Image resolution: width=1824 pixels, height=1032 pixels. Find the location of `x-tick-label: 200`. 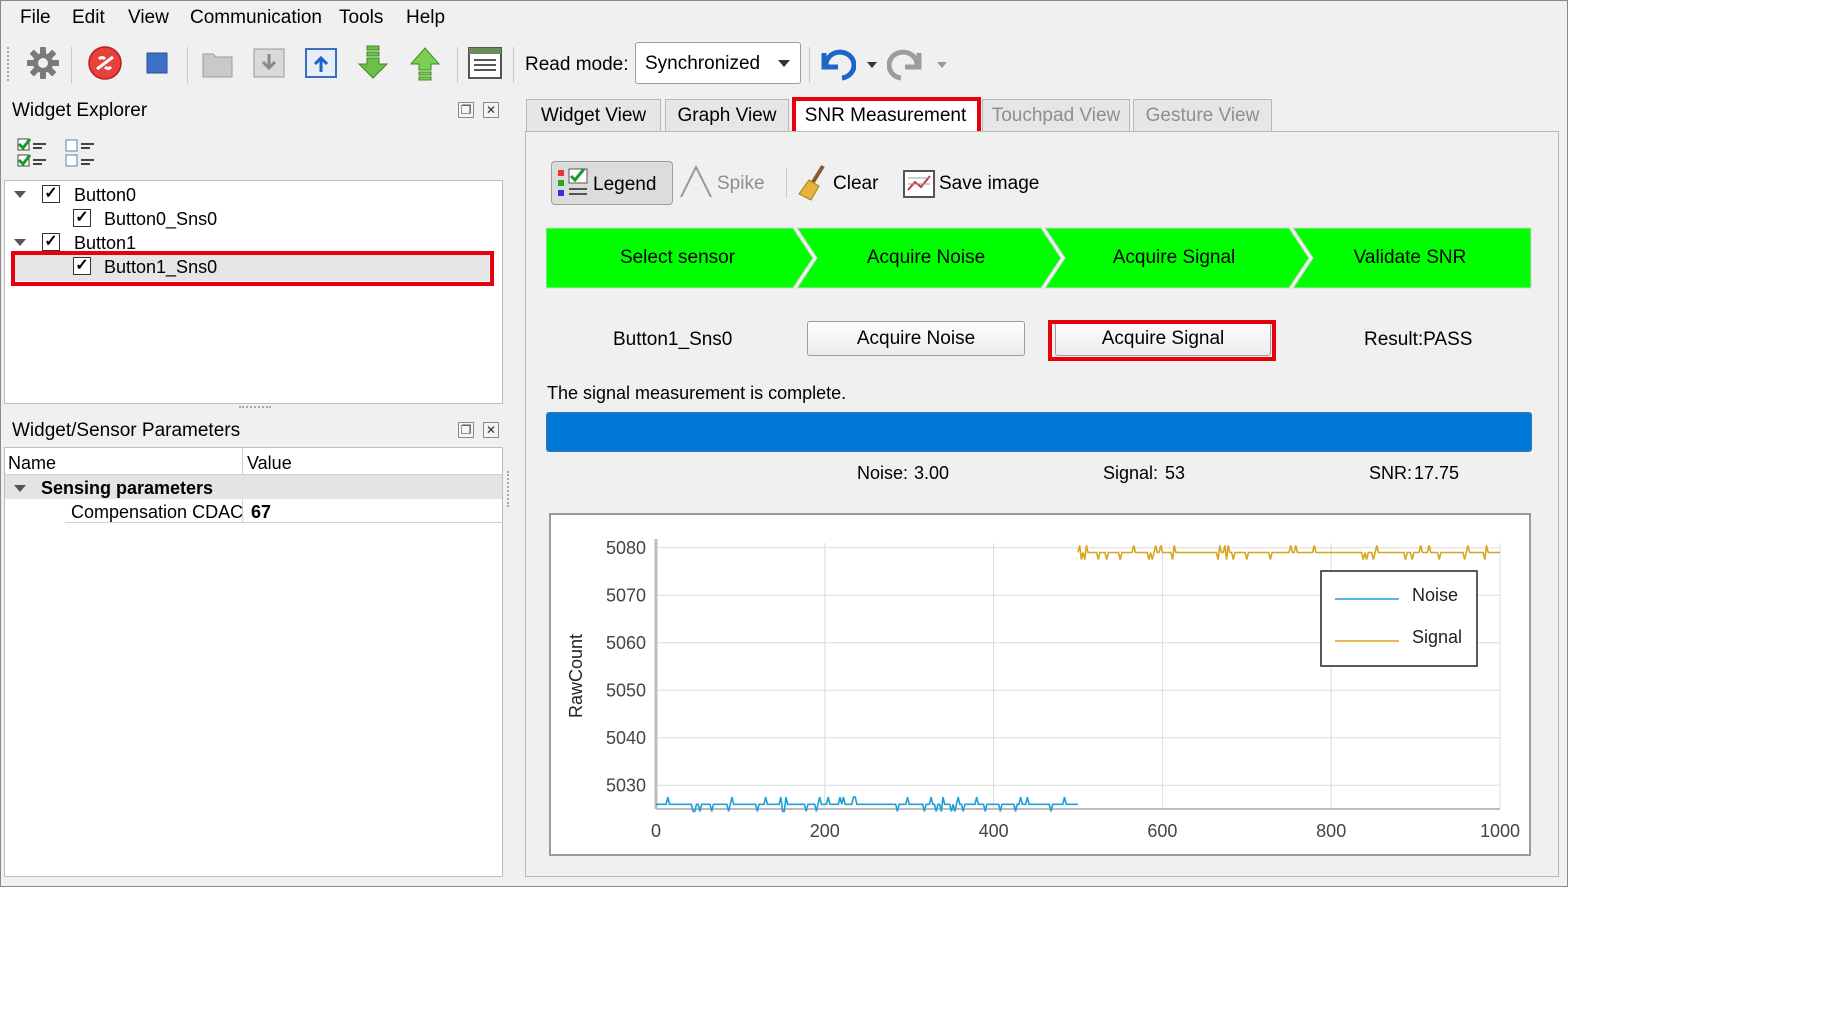

x-tick-label: 200 is located at coordinates (825, 831).